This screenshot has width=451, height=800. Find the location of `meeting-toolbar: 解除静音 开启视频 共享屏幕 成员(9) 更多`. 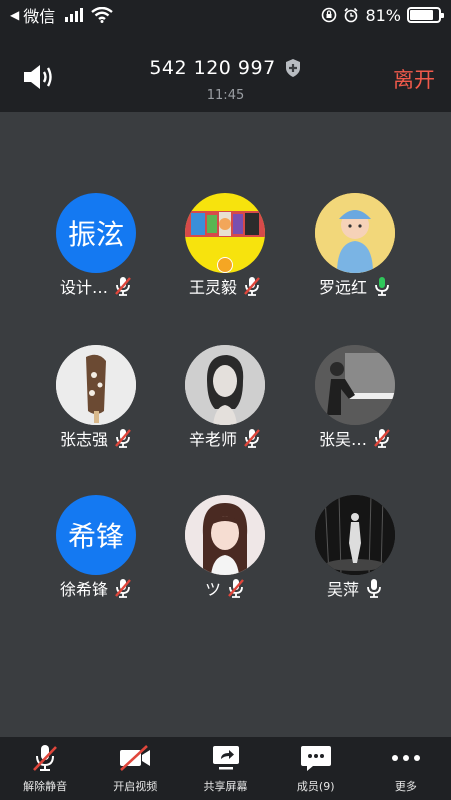

meeting-toolbar: 解除静音 开启视频 共享屏幕 成员(9) 更多 is located at coordinates (225, 768).